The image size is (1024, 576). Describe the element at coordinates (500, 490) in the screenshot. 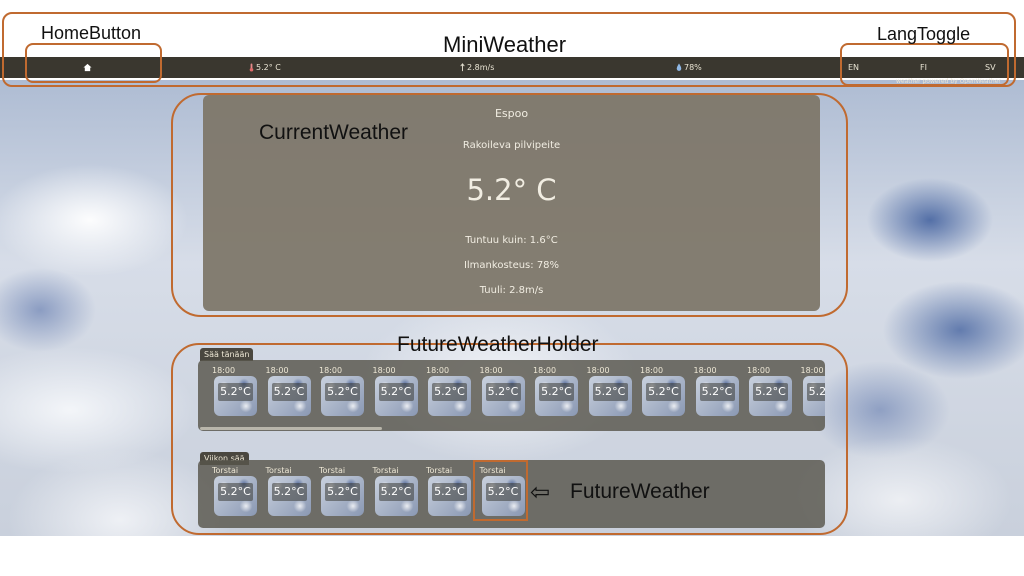

I see `annotation-futureweather-box` at that location.